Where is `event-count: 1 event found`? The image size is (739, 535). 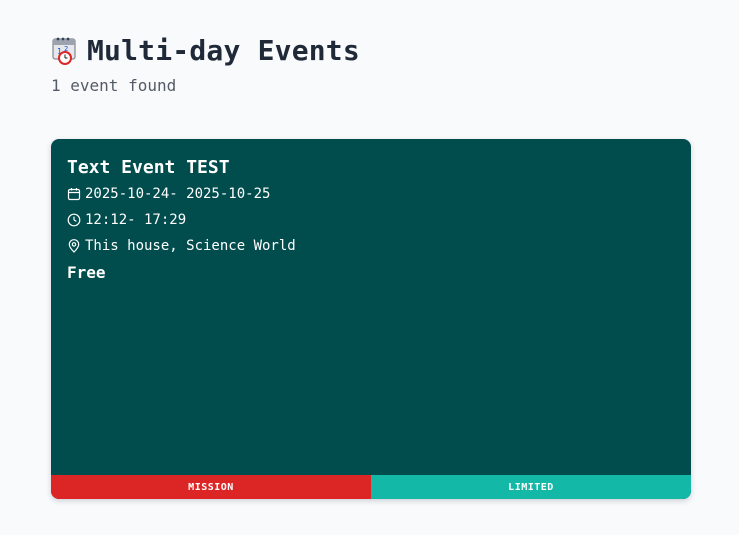 event-count: 1 event found is located at coordinates (114, 85).